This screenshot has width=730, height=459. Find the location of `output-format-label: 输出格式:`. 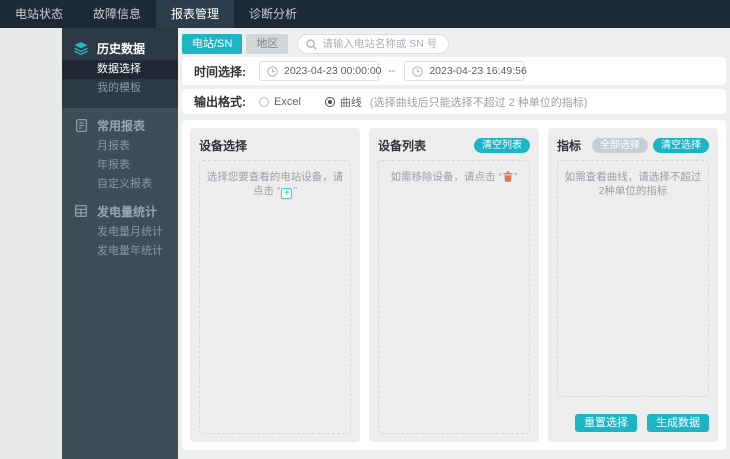

output-format-label: 输出格式: is located at coordinates (220, 102).